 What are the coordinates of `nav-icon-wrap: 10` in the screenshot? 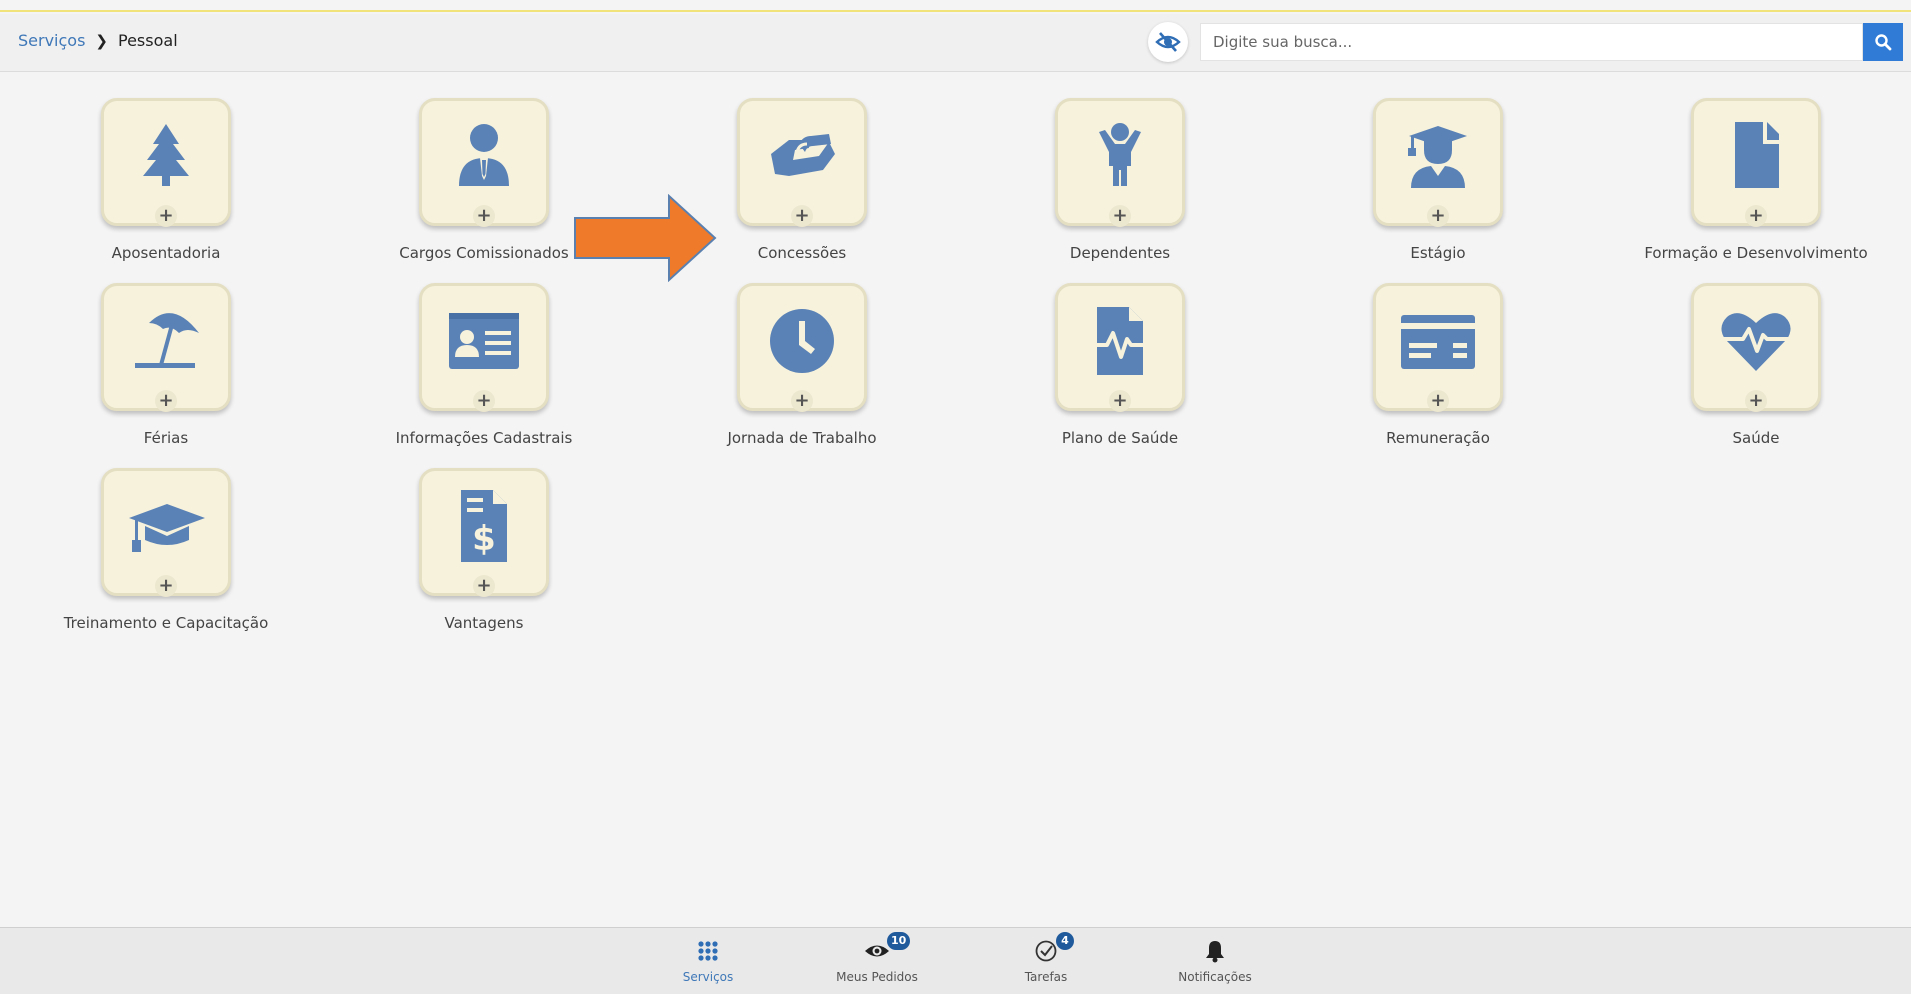 It's located at (877, 949).